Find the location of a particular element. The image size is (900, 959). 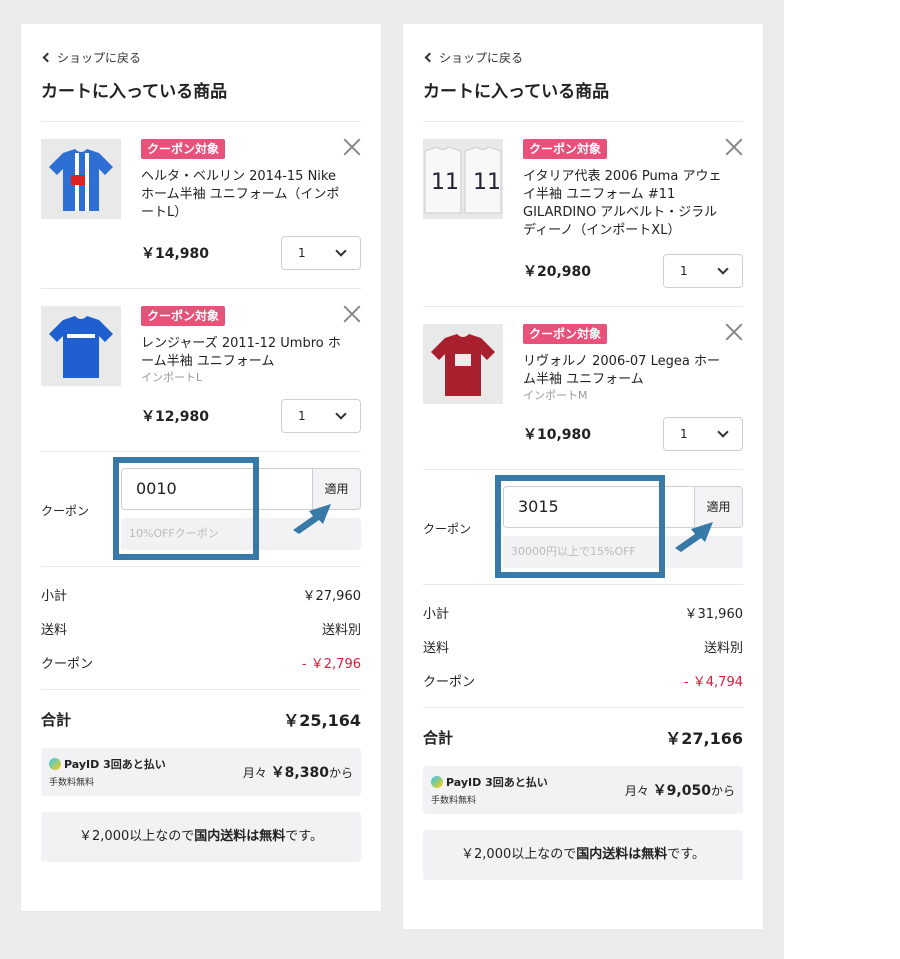

summary: 小計 ￥27,960 送料 送料別 クーポン - ￥2,796 is located at coordinates (201, 628).